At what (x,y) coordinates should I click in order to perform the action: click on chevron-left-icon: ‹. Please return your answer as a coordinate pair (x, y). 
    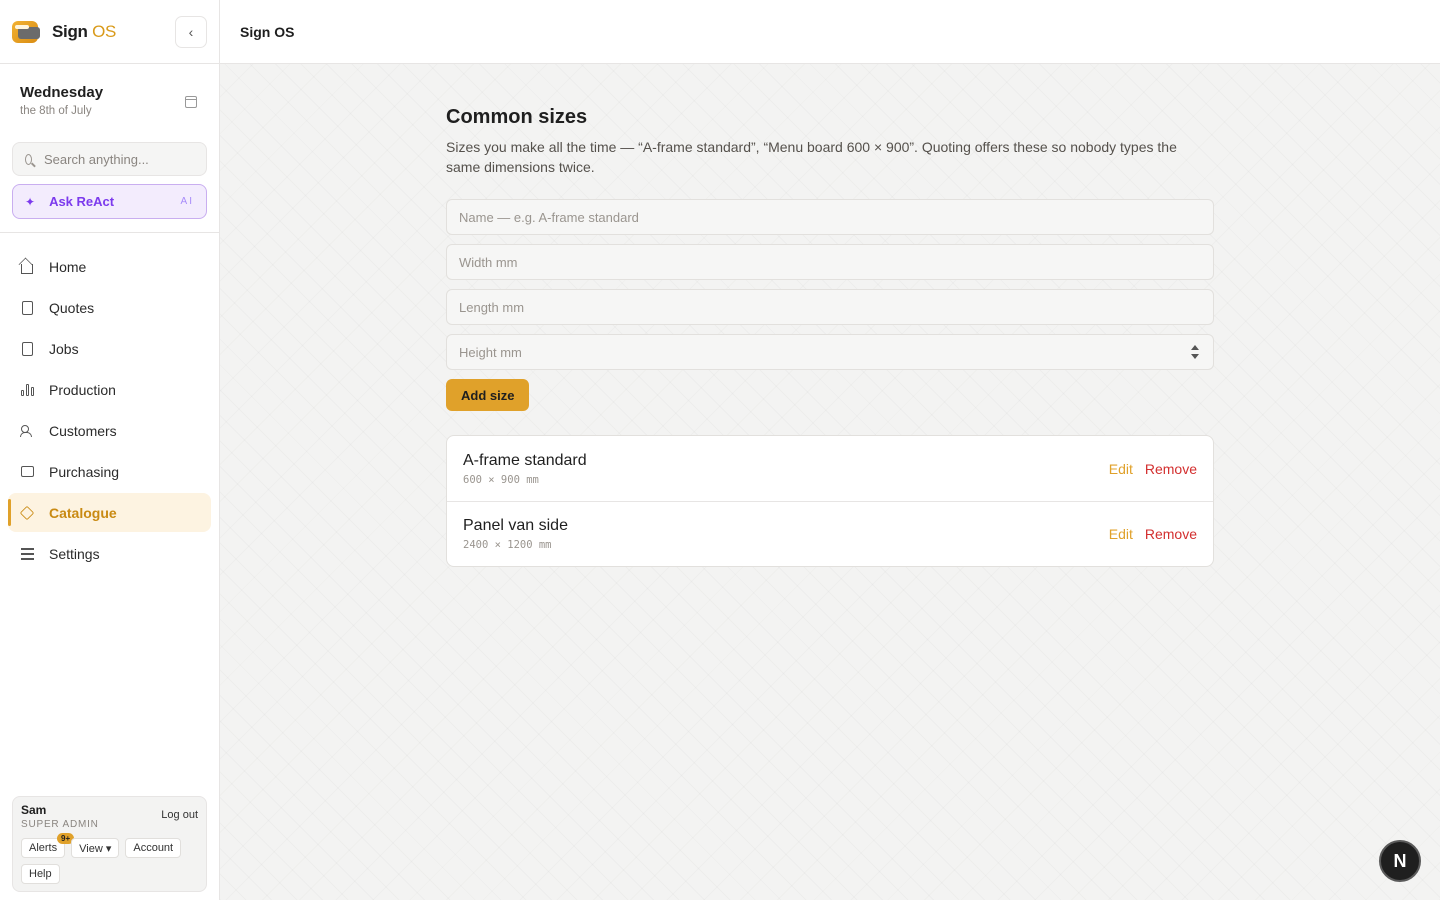
    Looking at the image, I should click on (191, 31).